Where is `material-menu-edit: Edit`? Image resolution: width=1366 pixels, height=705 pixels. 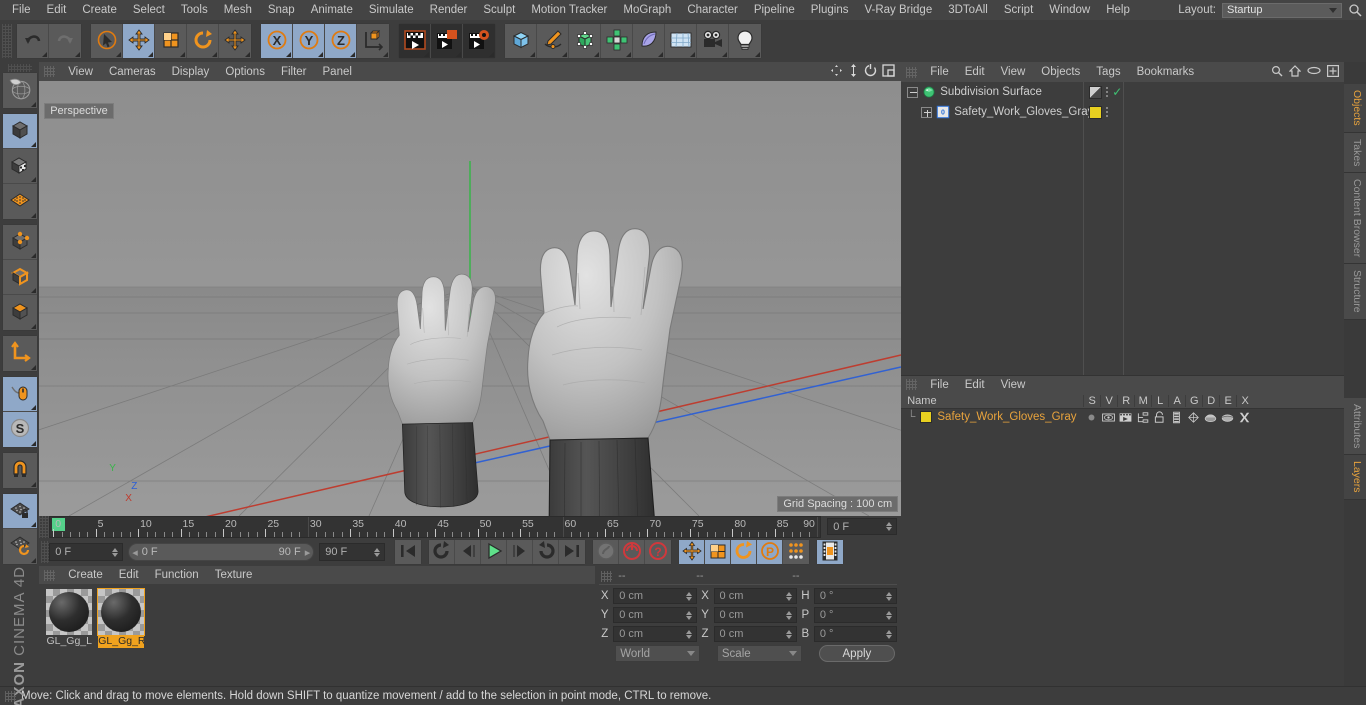 material-menu-edit: Edit is located at coordinates (129, 575).